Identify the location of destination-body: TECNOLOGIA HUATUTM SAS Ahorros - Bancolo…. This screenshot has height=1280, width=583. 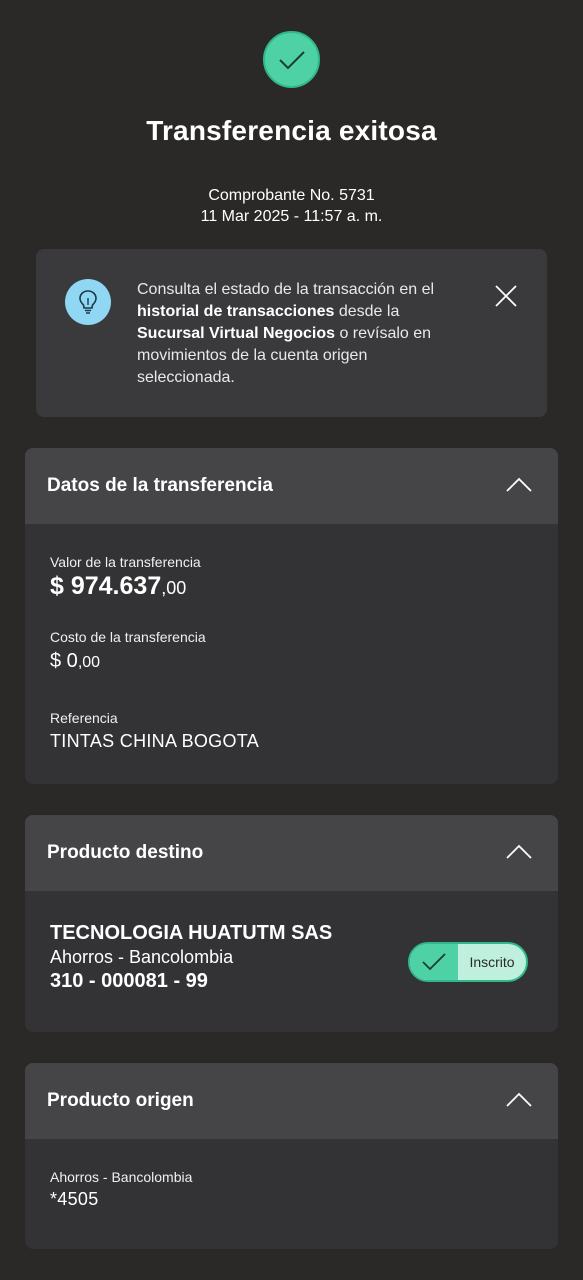
(291, 961).